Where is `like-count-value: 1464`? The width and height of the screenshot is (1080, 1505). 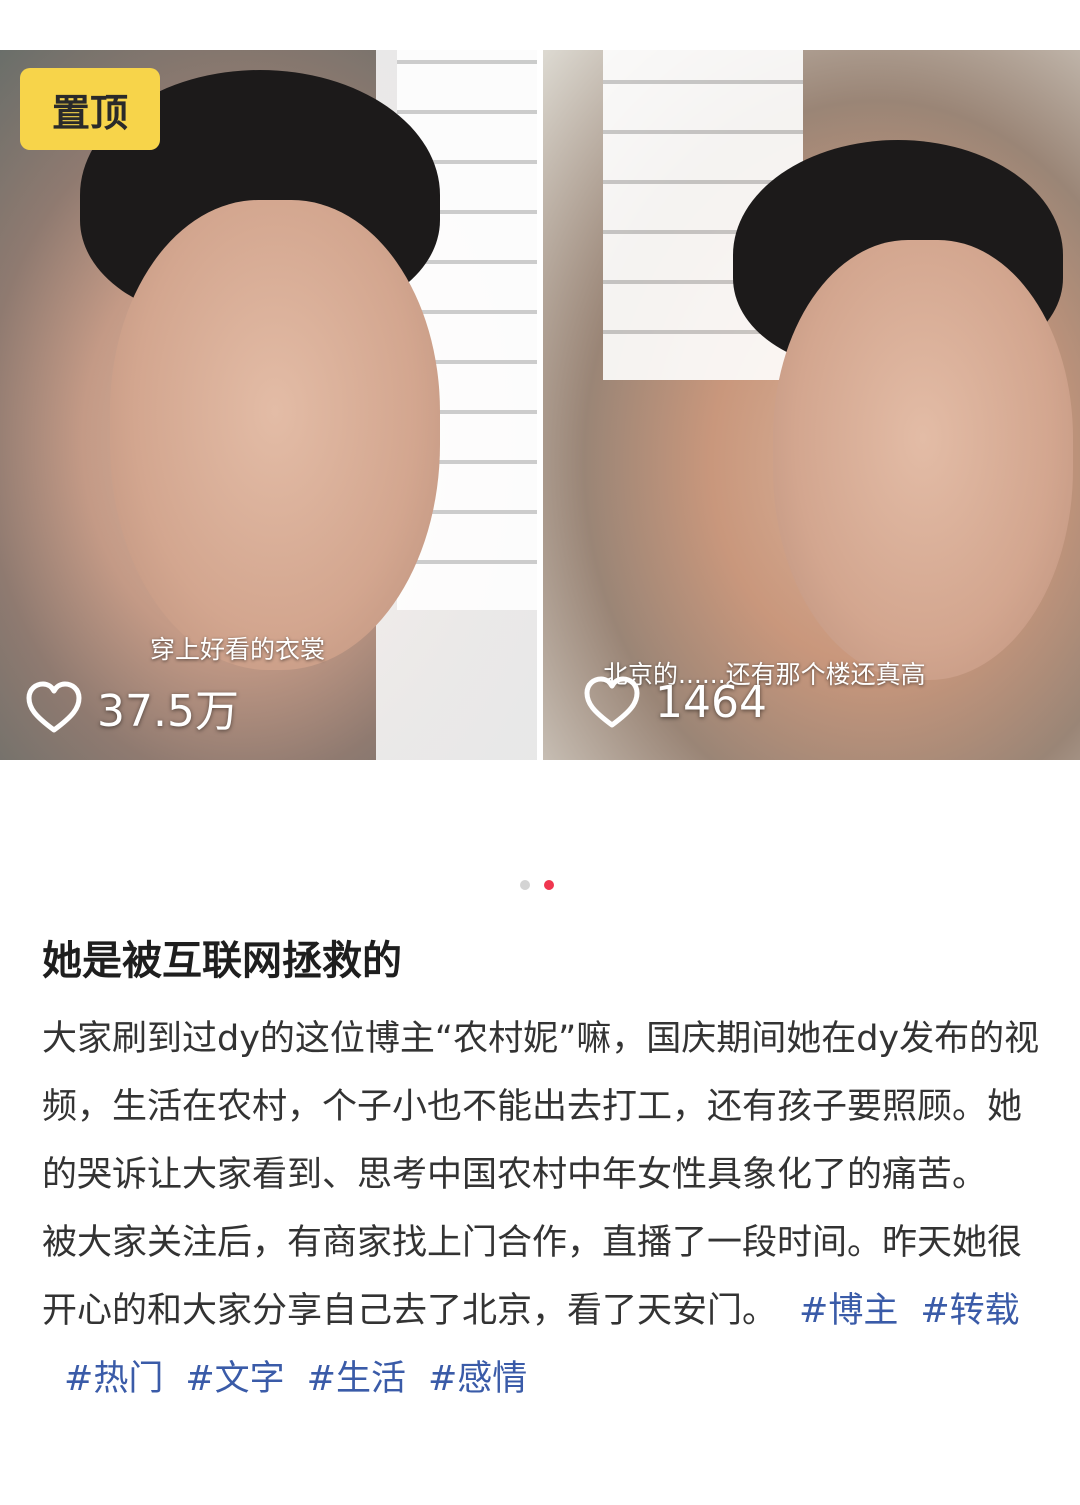 like-count-value: 1464 is located at coordinates (711, 702).